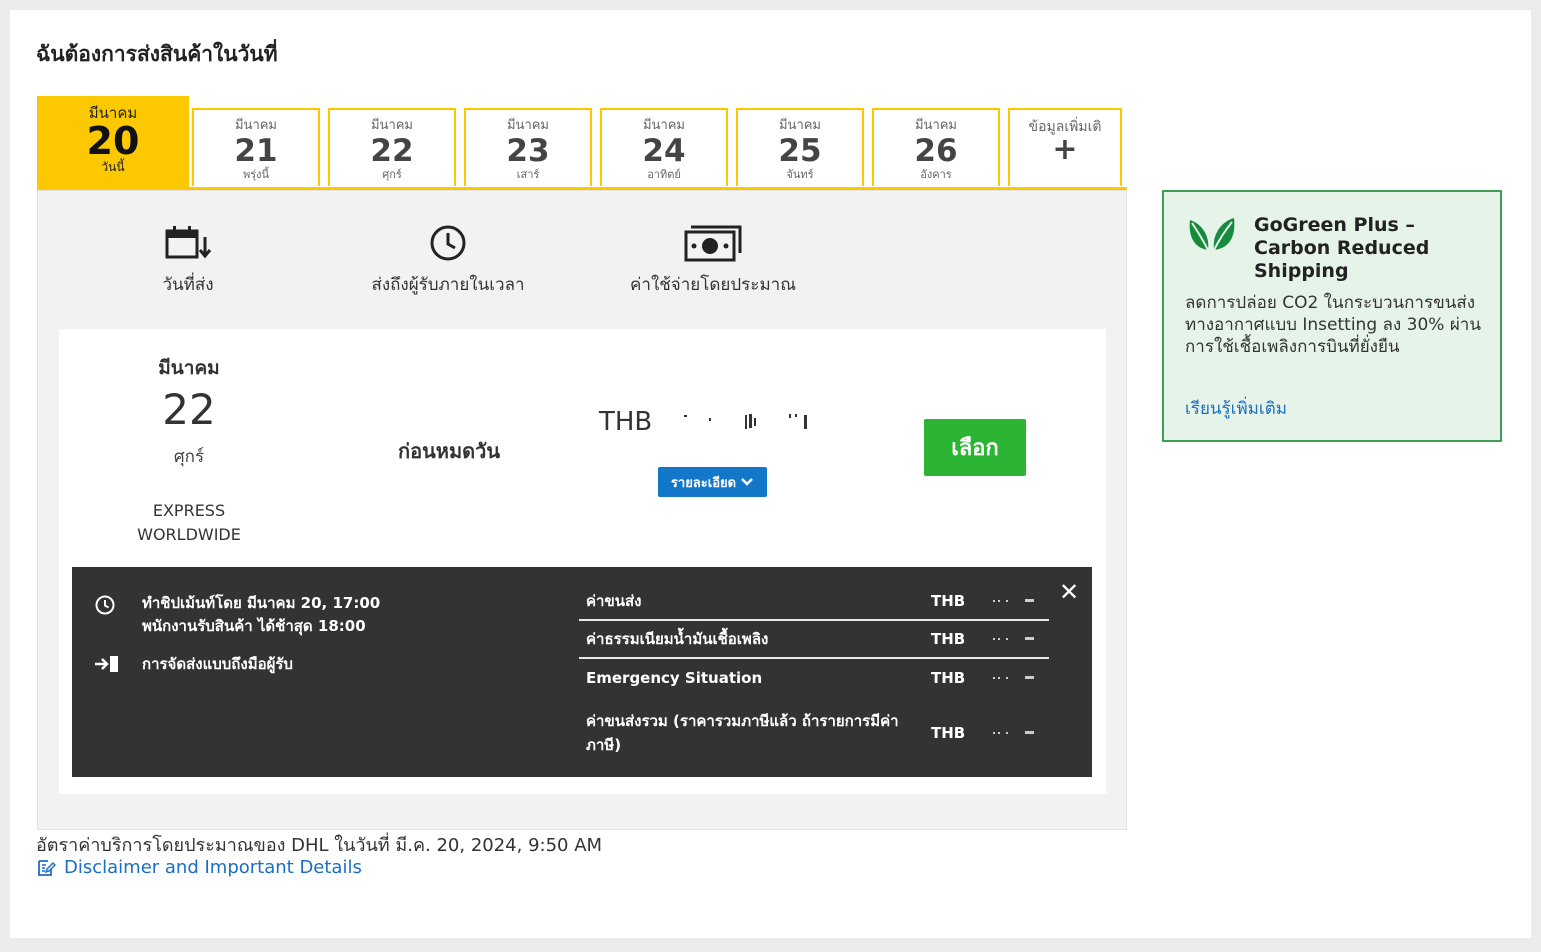 The image size is (1541, 952). I want to click on calendar-arrow-icon, so click(188, 242).